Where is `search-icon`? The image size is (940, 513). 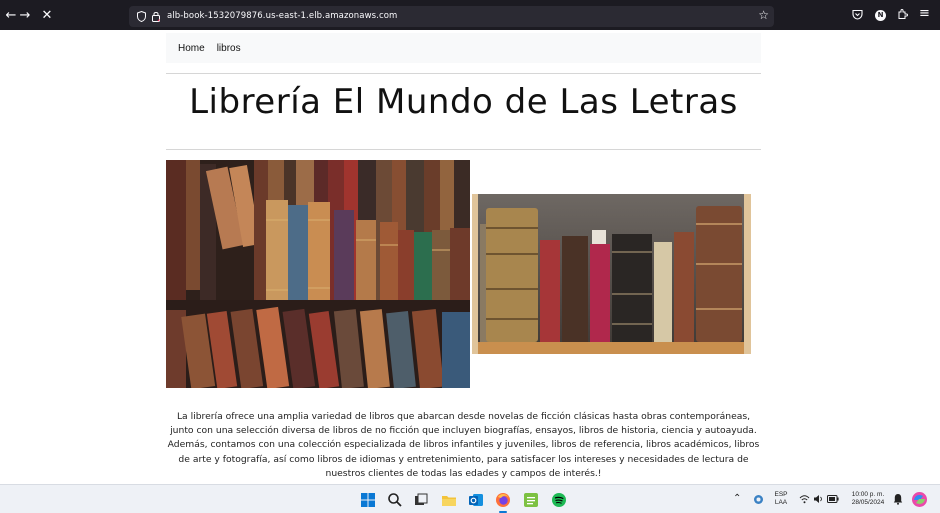 search-icon is located at coordinates (395, 500).